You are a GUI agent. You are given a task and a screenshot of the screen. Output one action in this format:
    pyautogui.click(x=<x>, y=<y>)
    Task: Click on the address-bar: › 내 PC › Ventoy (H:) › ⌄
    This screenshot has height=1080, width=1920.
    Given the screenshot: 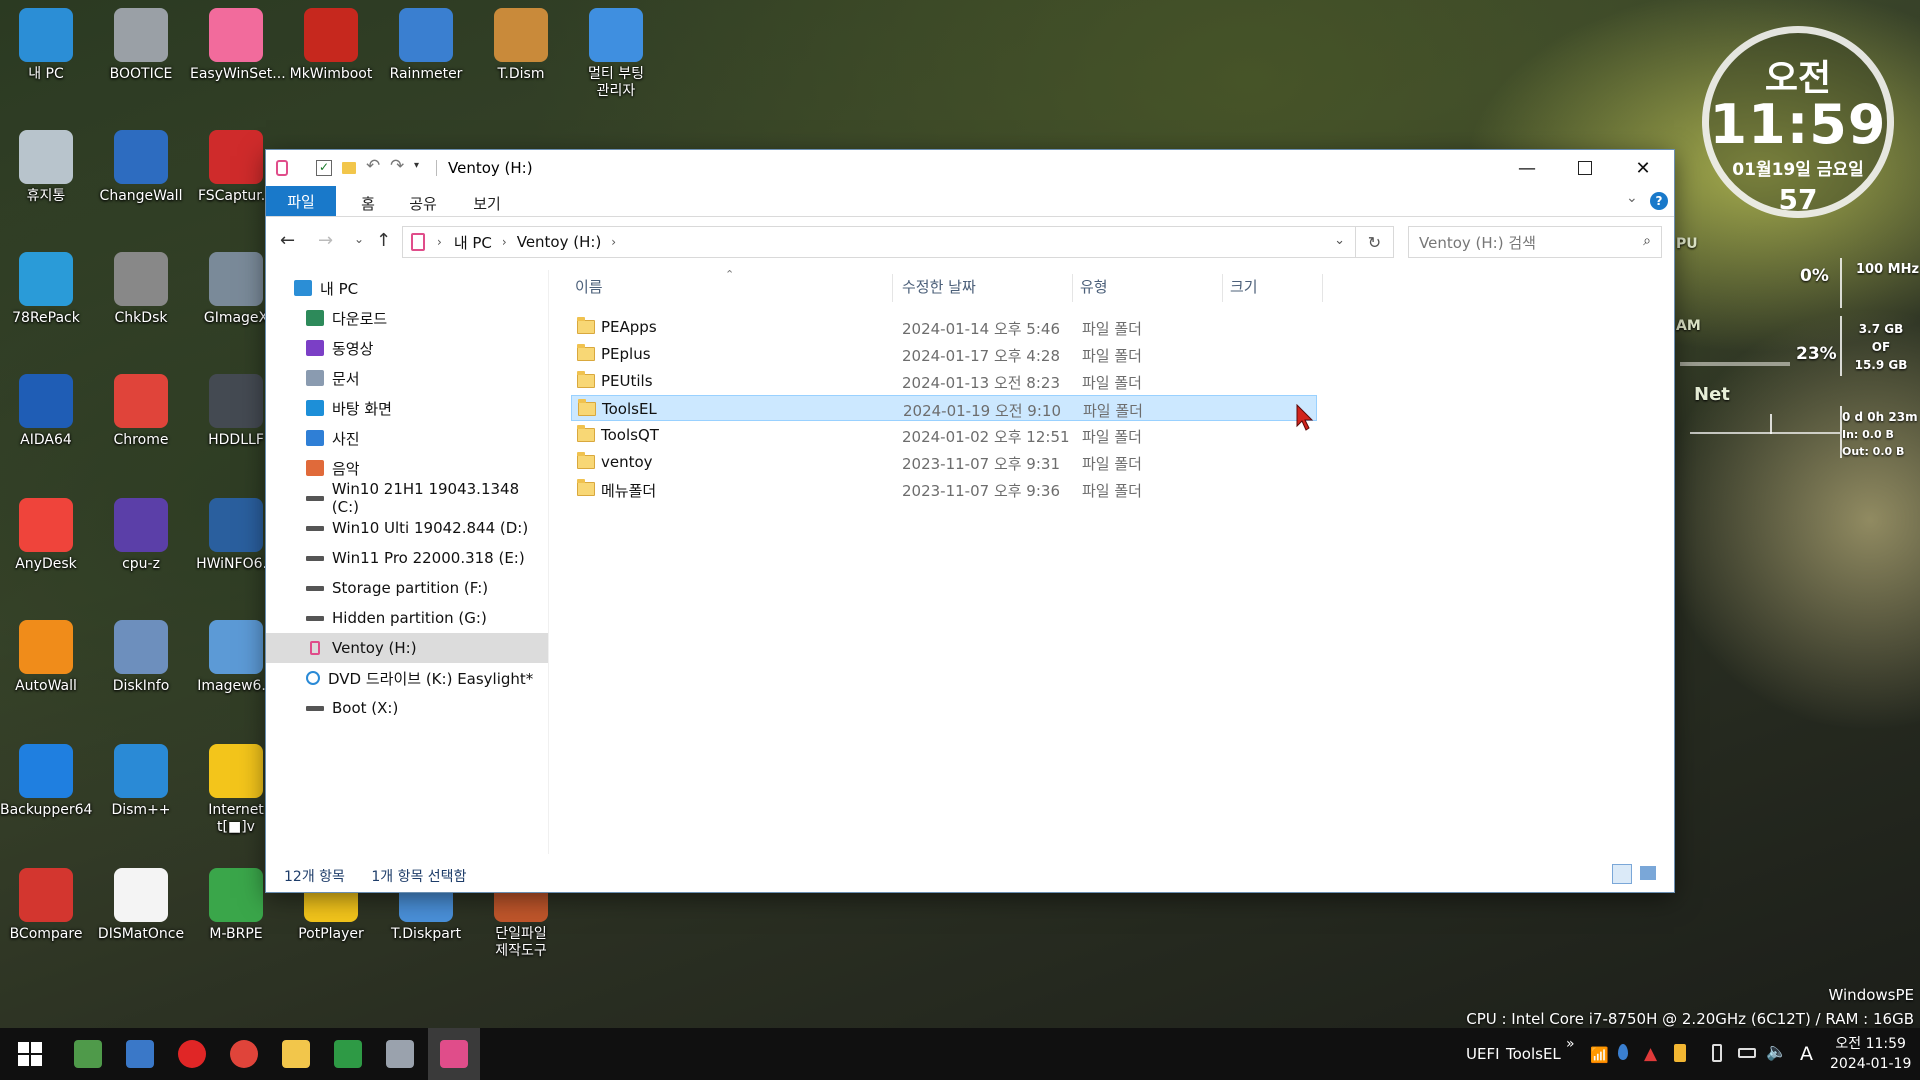 What is the action you would take?
    pyautogui.click(x=879, y=242)
    